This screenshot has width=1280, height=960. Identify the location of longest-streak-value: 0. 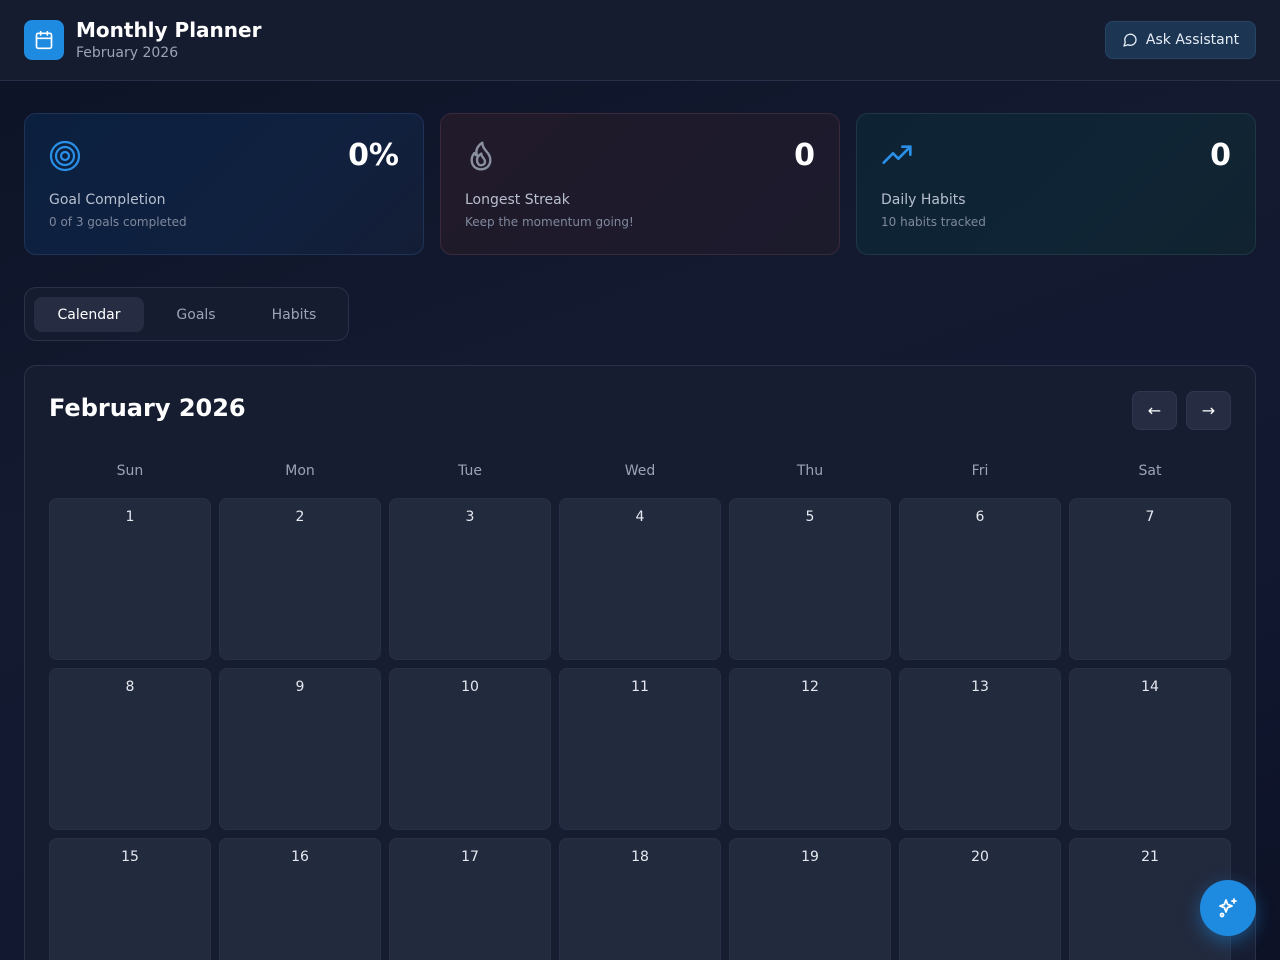
(804, 155).